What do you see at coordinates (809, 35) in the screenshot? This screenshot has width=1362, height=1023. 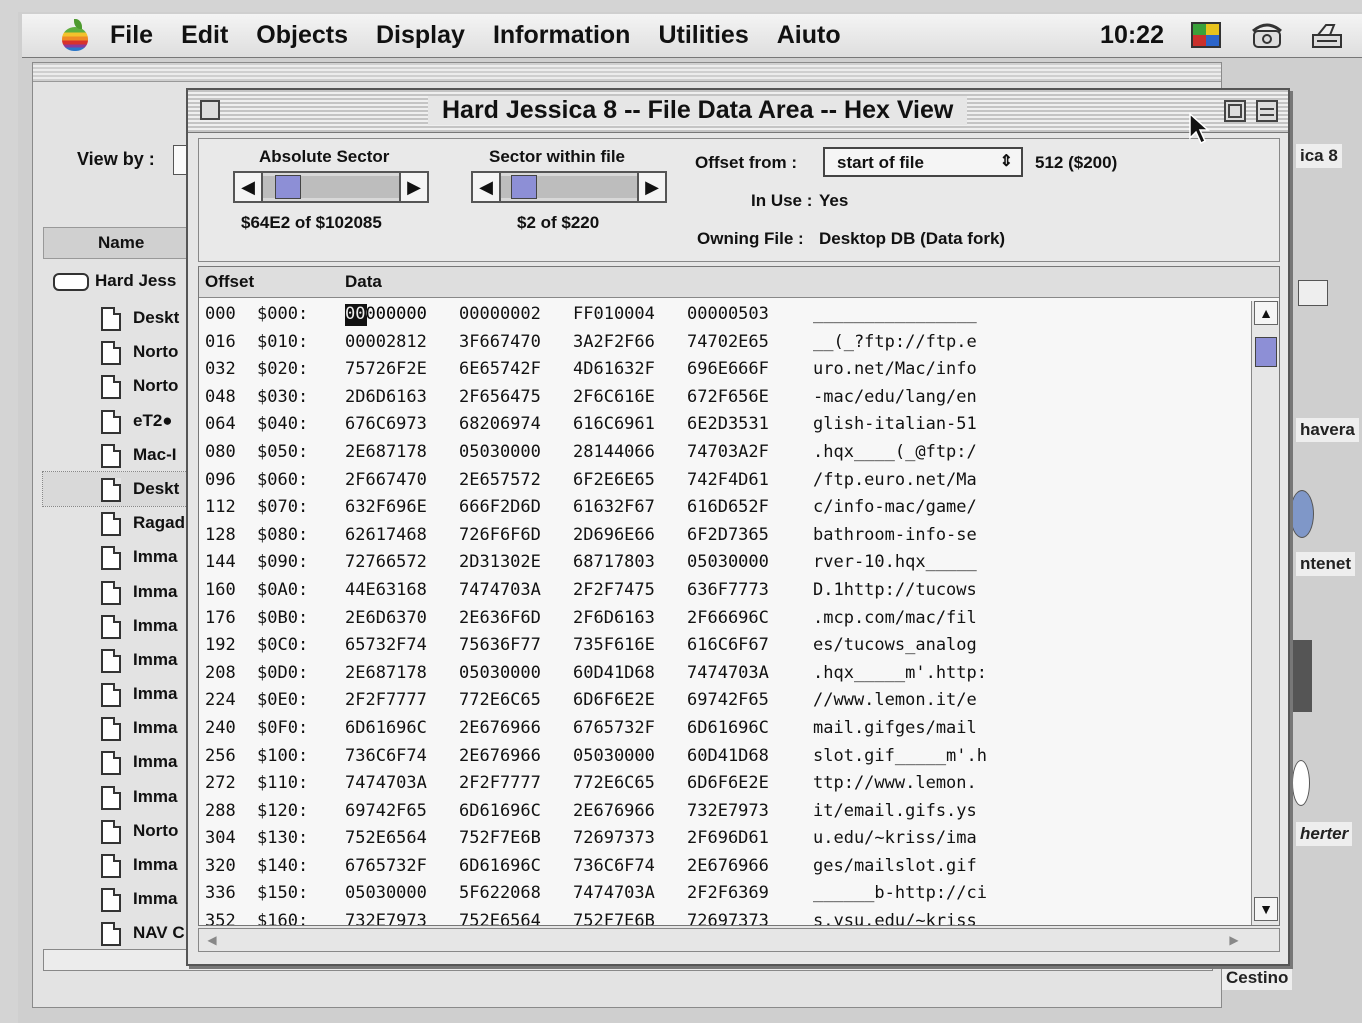 I see `menu-aiuto: Aiuto` at bounding box center [809, 35].